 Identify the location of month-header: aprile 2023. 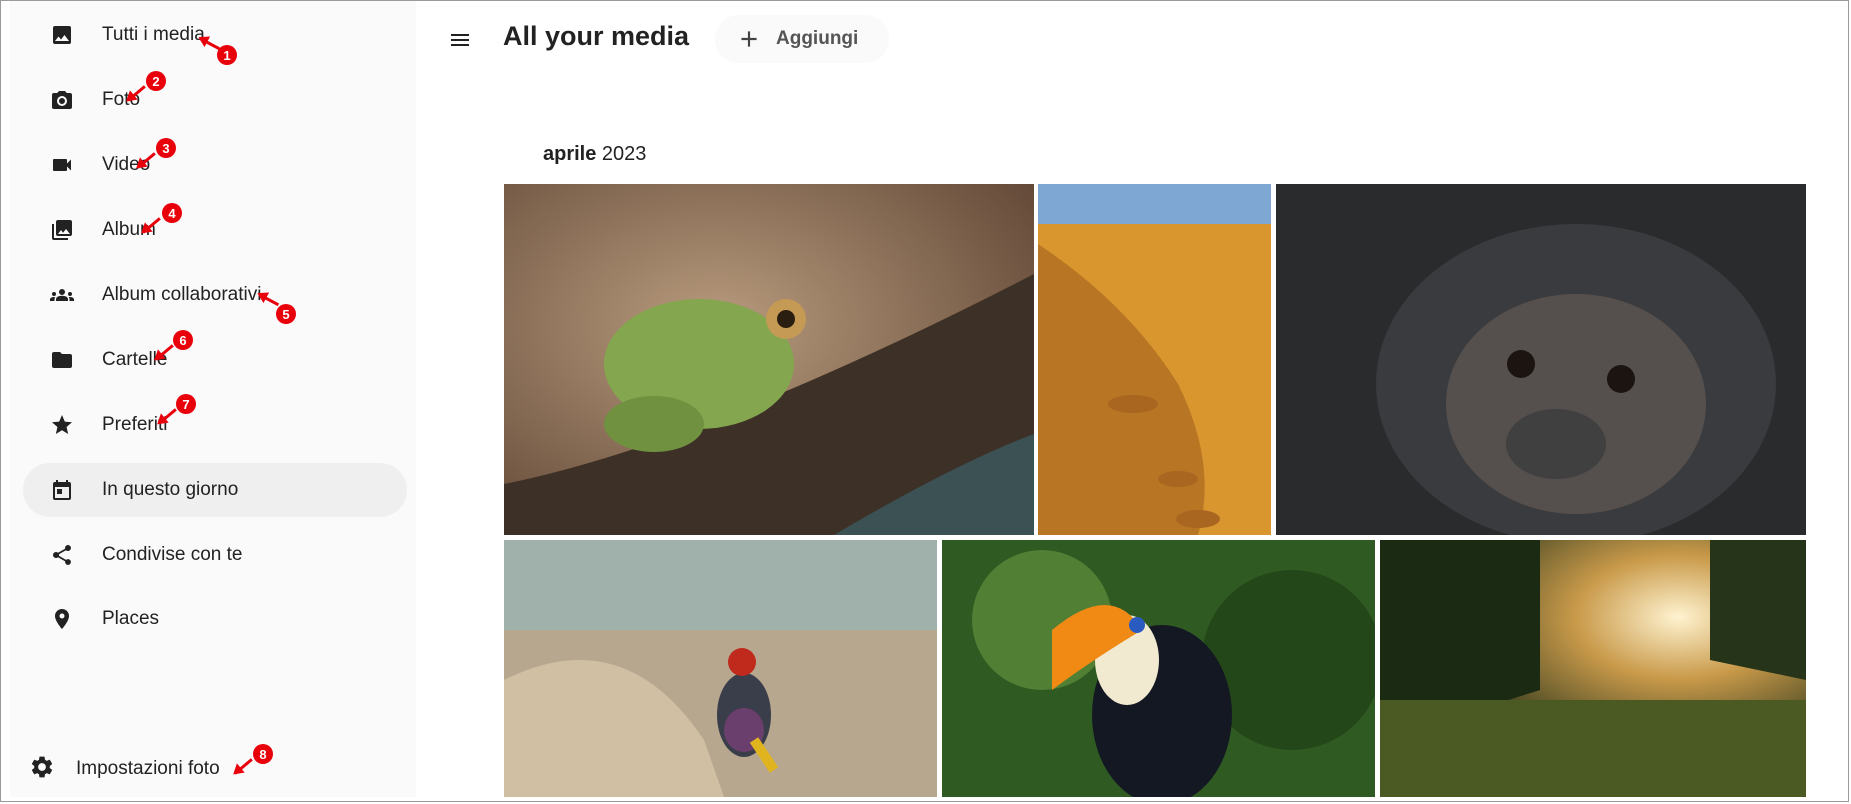
(594, 154).